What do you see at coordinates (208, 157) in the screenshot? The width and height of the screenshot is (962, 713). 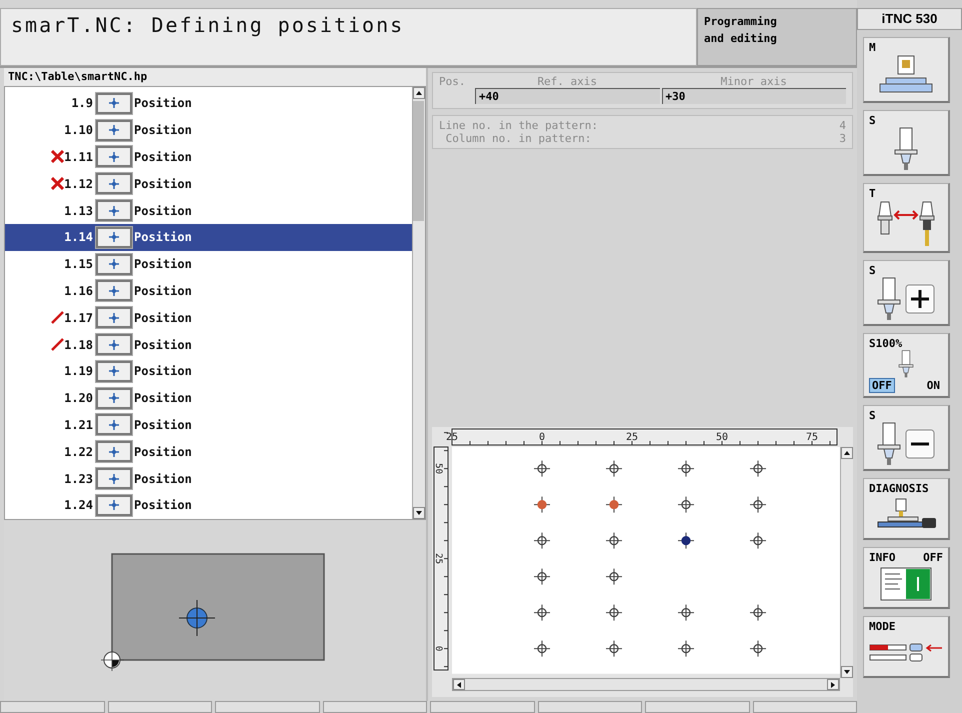 I see `tree-row: 1.11 Position` at bounding box center [208, 157].